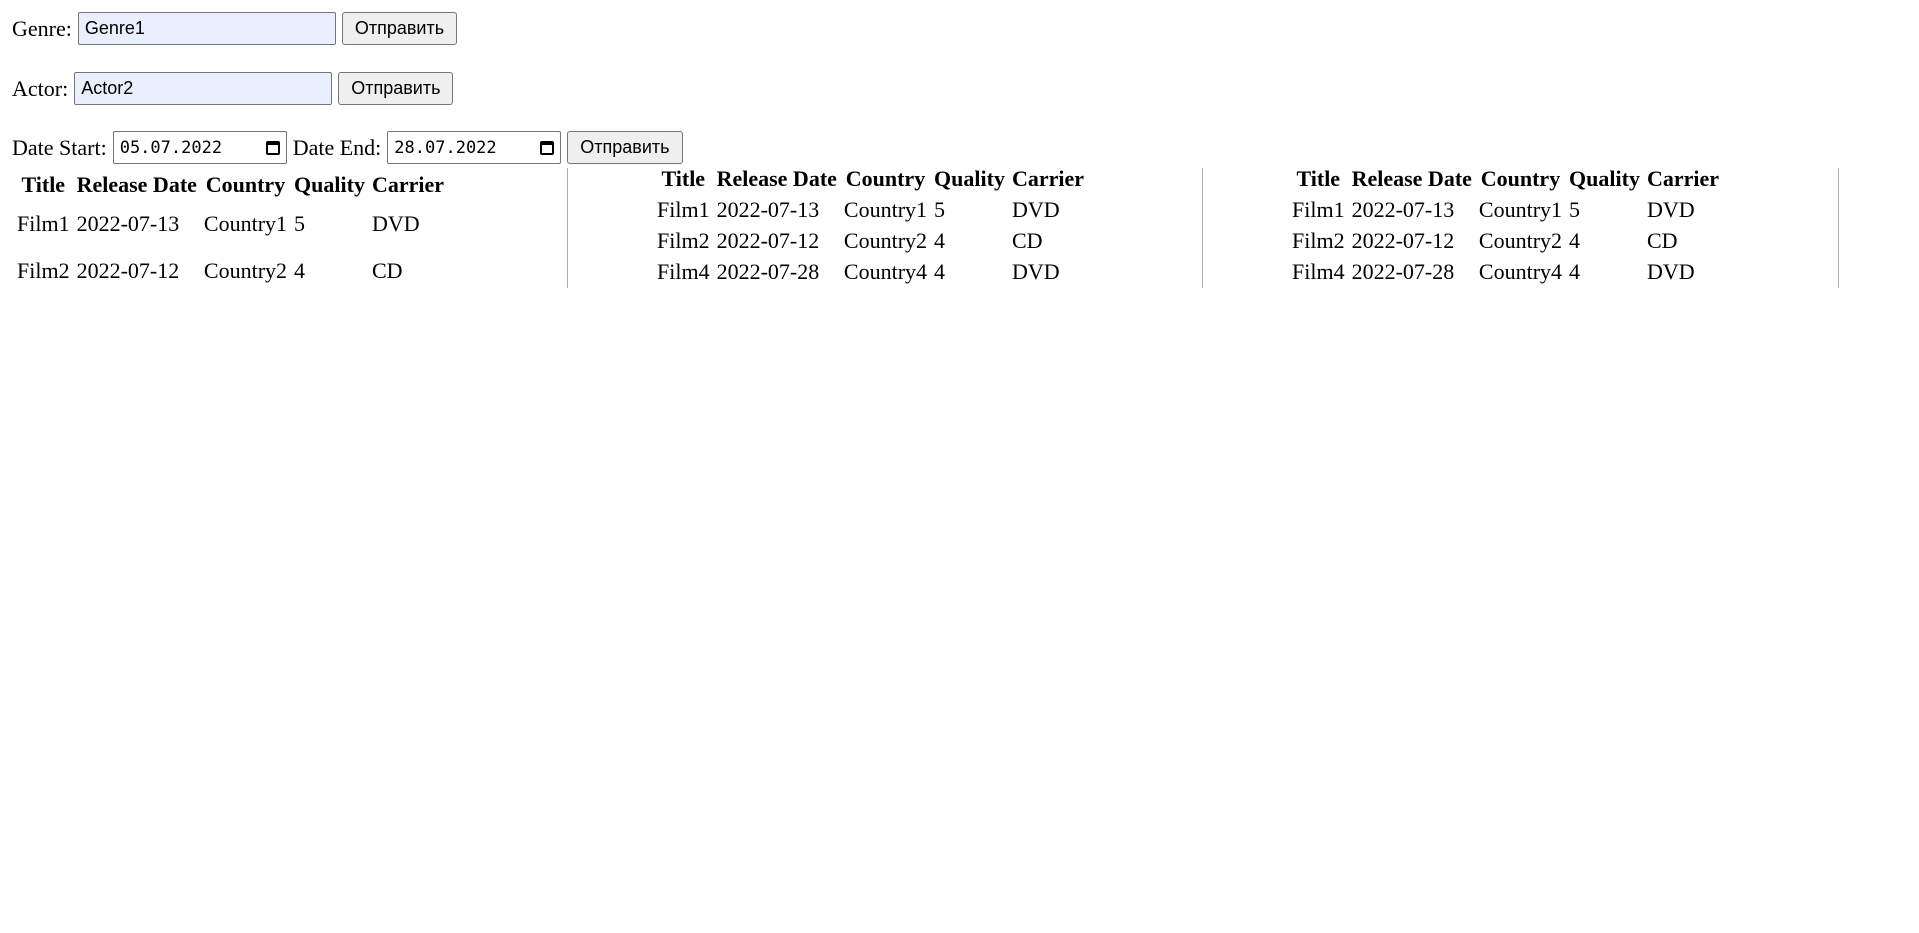 Image resolution: width=1919 pixels, height=933 pixels. I want to click on actor-input, so click(203, 88).